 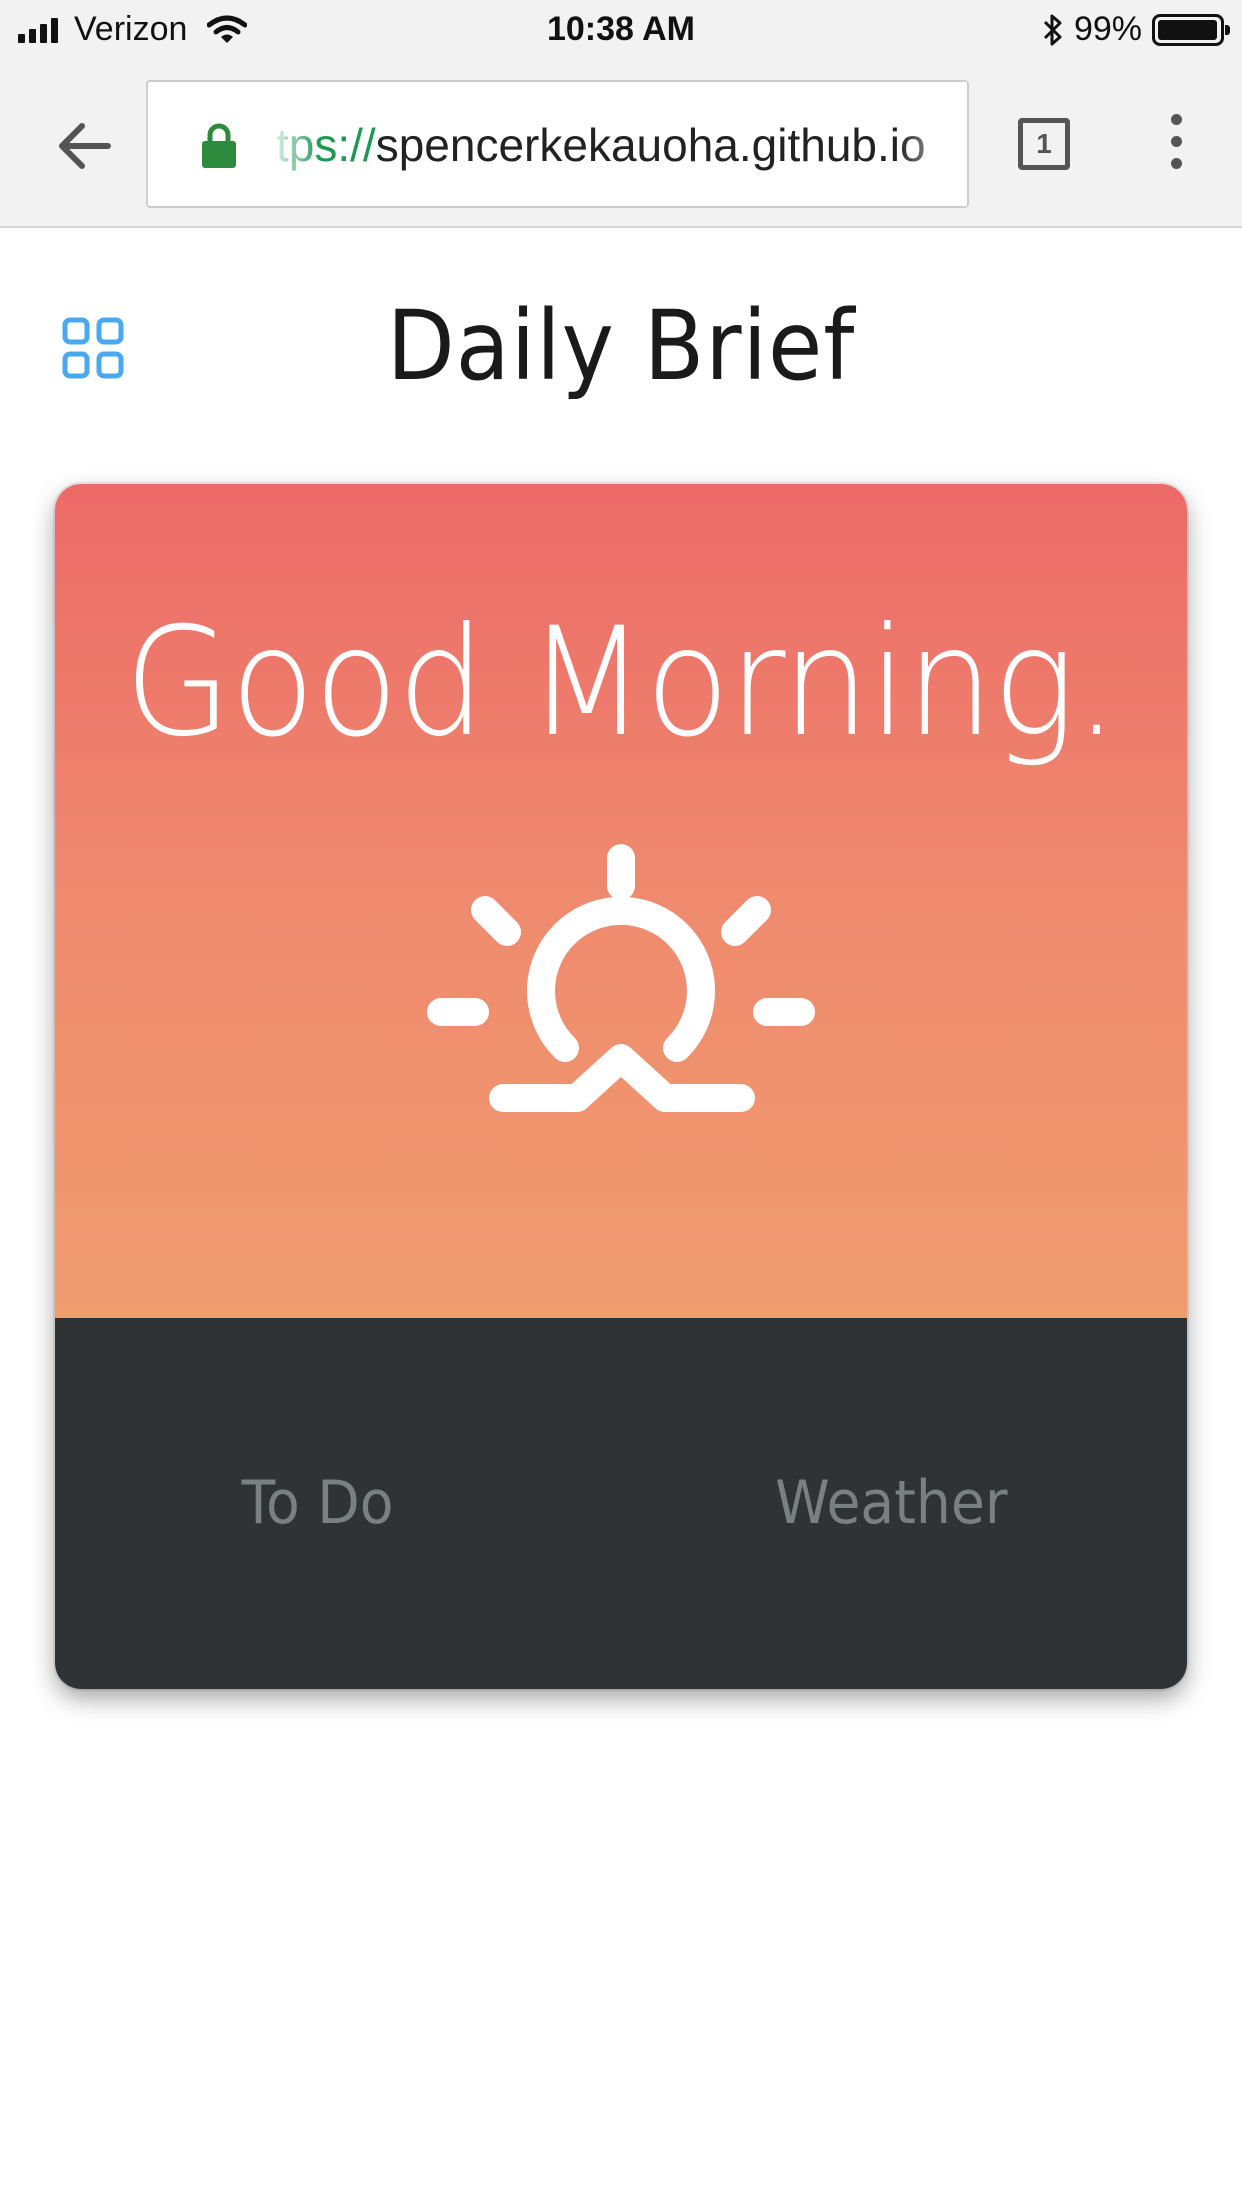 I want to click on url-text: tps://spencerkekauoha.github.io, so click(x=601, y=145).